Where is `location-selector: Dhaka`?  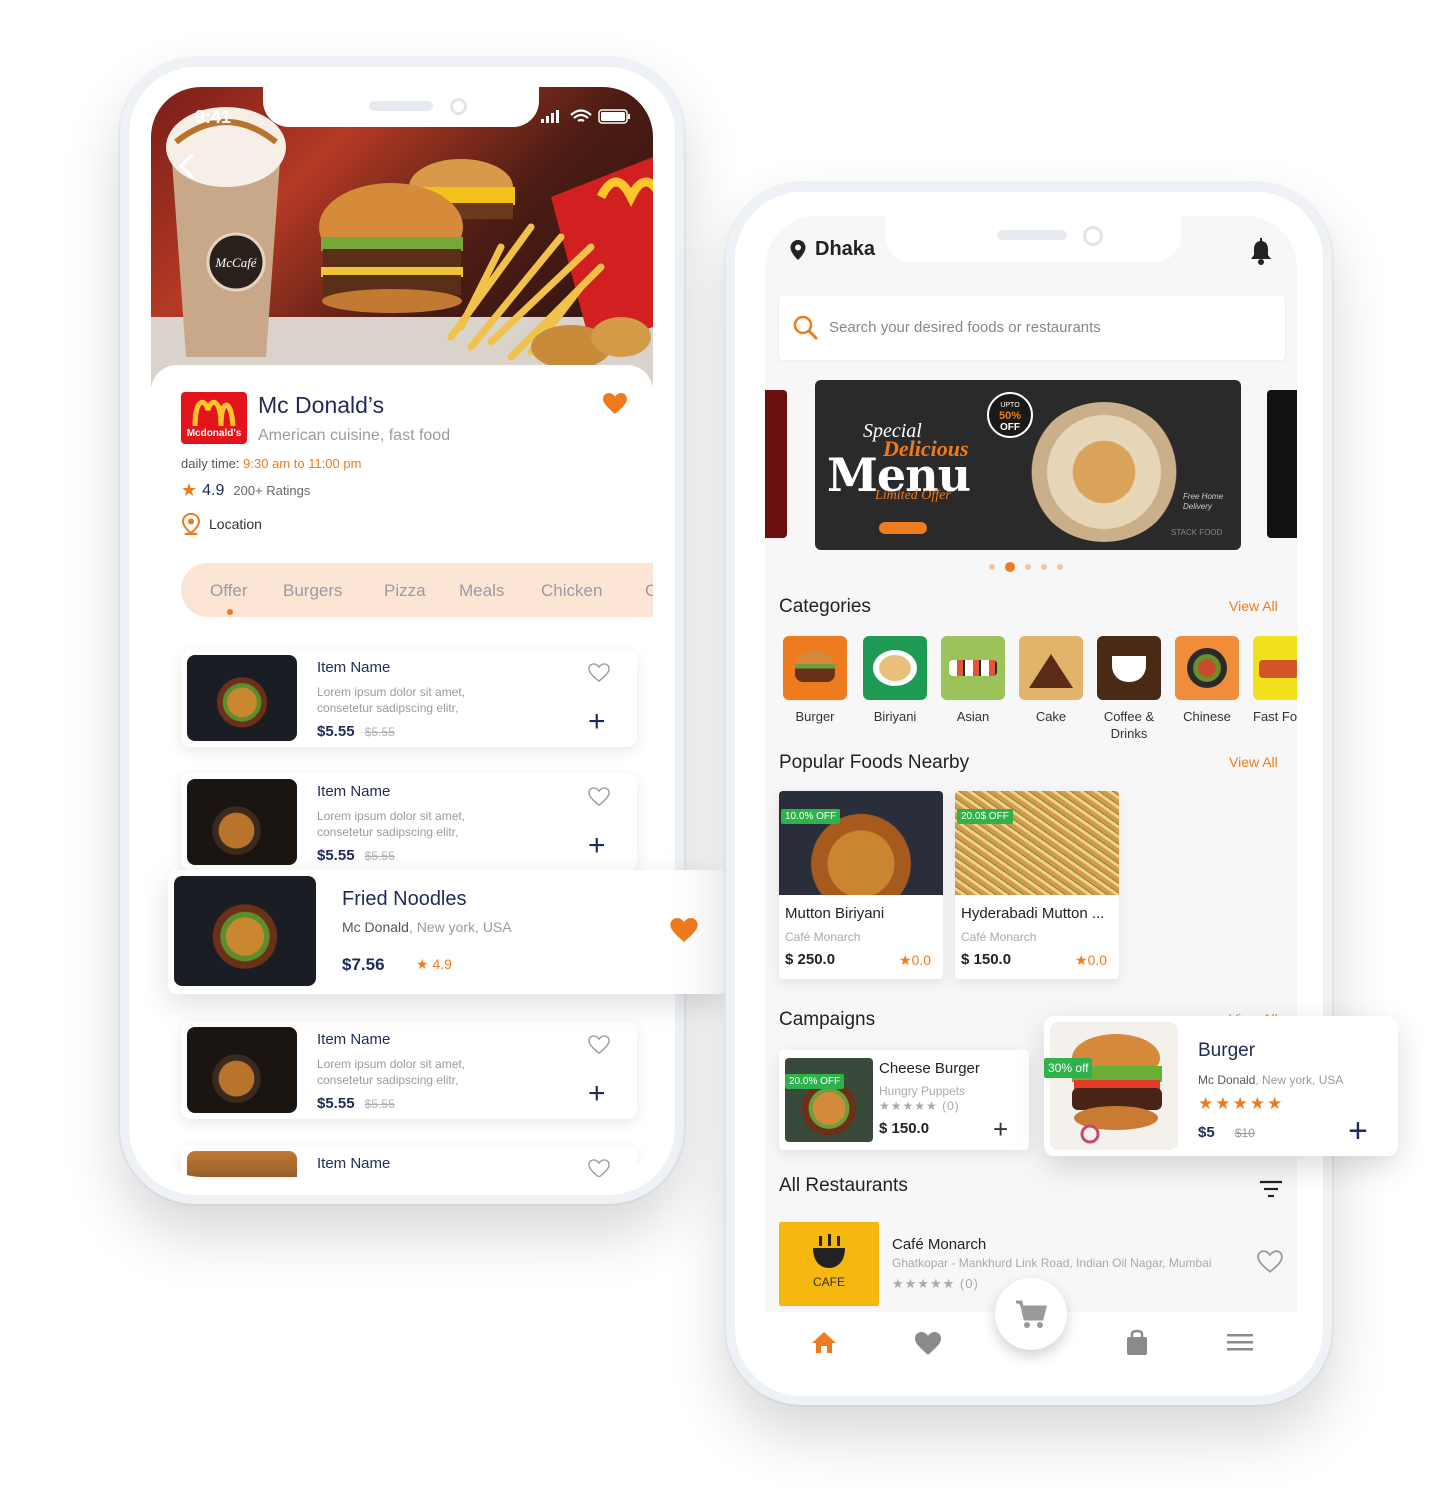
location-selector: Dhaka is located at coordinates (832, 249).